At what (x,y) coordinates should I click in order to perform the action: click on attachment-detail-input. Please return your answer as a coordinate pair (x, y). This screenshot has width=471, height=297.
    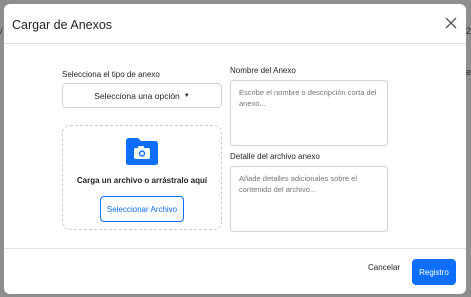
    Looking at the image, I should click on (309, 199).